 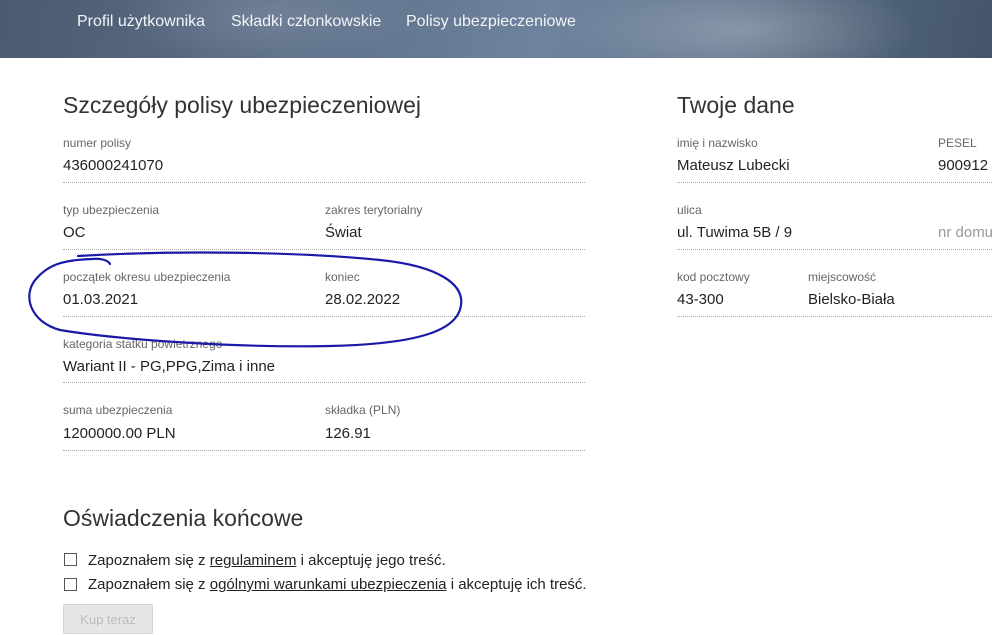 What do you see at coordinates (851, 299) in the screenshot?
I see `city-value: Bielsko-Biała` at bounding box center [851, 299].